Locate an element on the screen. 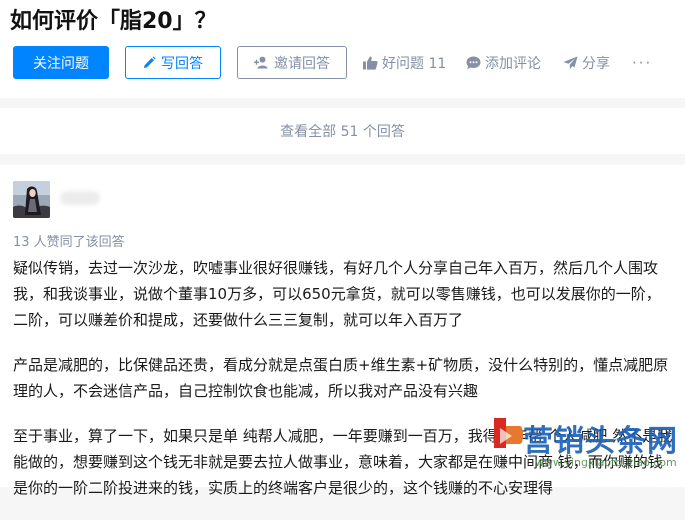 The height and width of the screenshot is (520, 685). author-name-blurred is located at coordinates (80, 198).